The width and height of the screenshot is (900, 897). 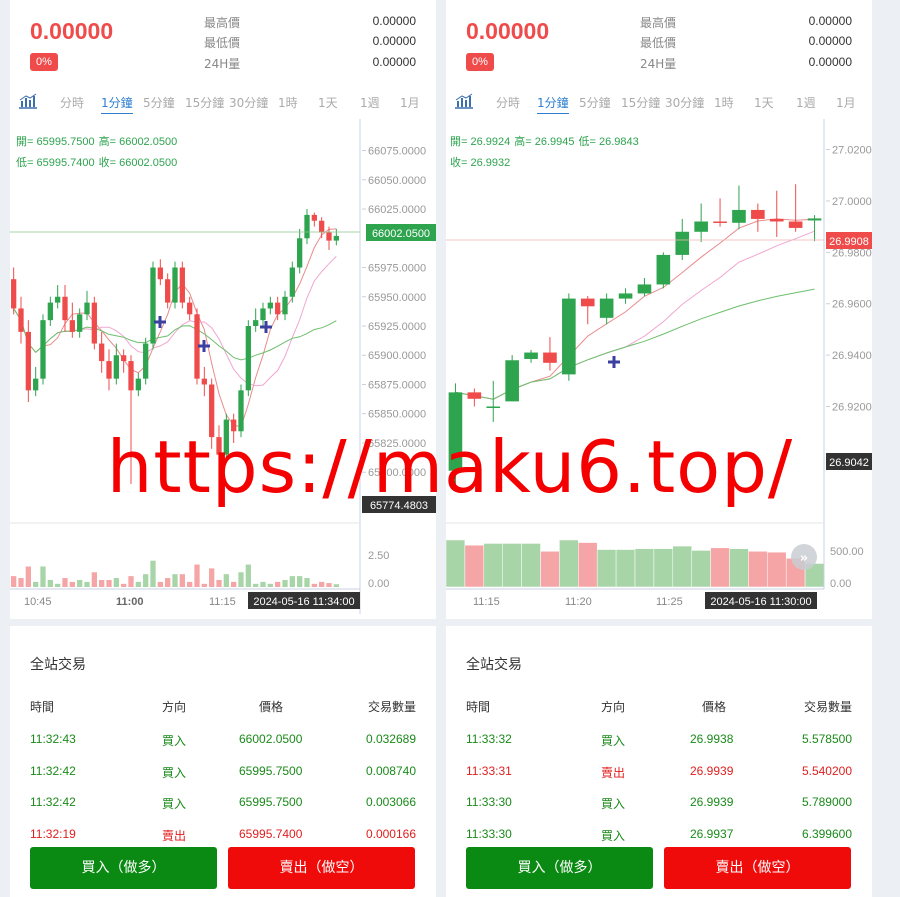 What do you see at coordinates (397, 356) in the screenshot?
I see `price-axis-label: 65900.0000` at bounding box center [397, 356].